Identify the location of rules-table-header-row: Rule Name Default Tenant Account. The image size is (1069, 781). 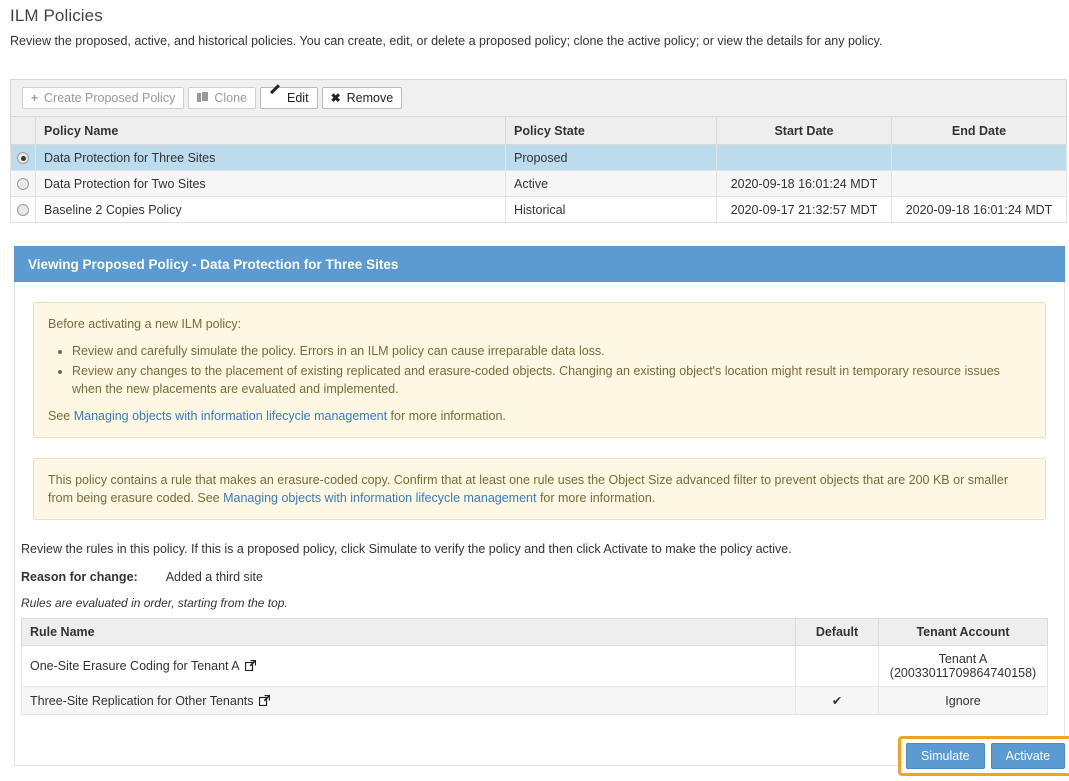
(534, 632).